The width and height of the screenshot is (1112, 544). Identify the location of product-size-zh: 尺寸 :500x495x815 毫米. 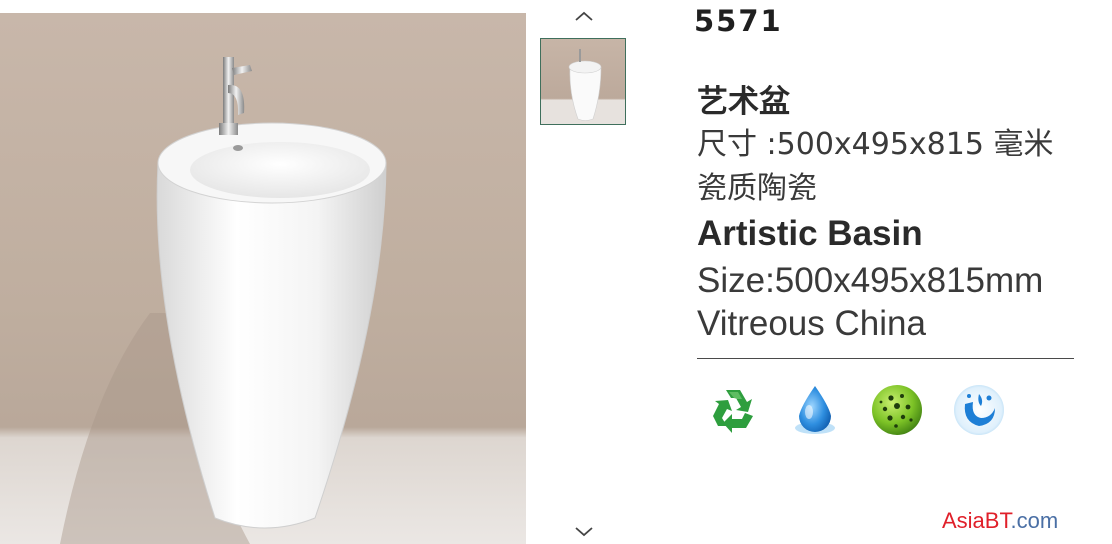
(875, 144).